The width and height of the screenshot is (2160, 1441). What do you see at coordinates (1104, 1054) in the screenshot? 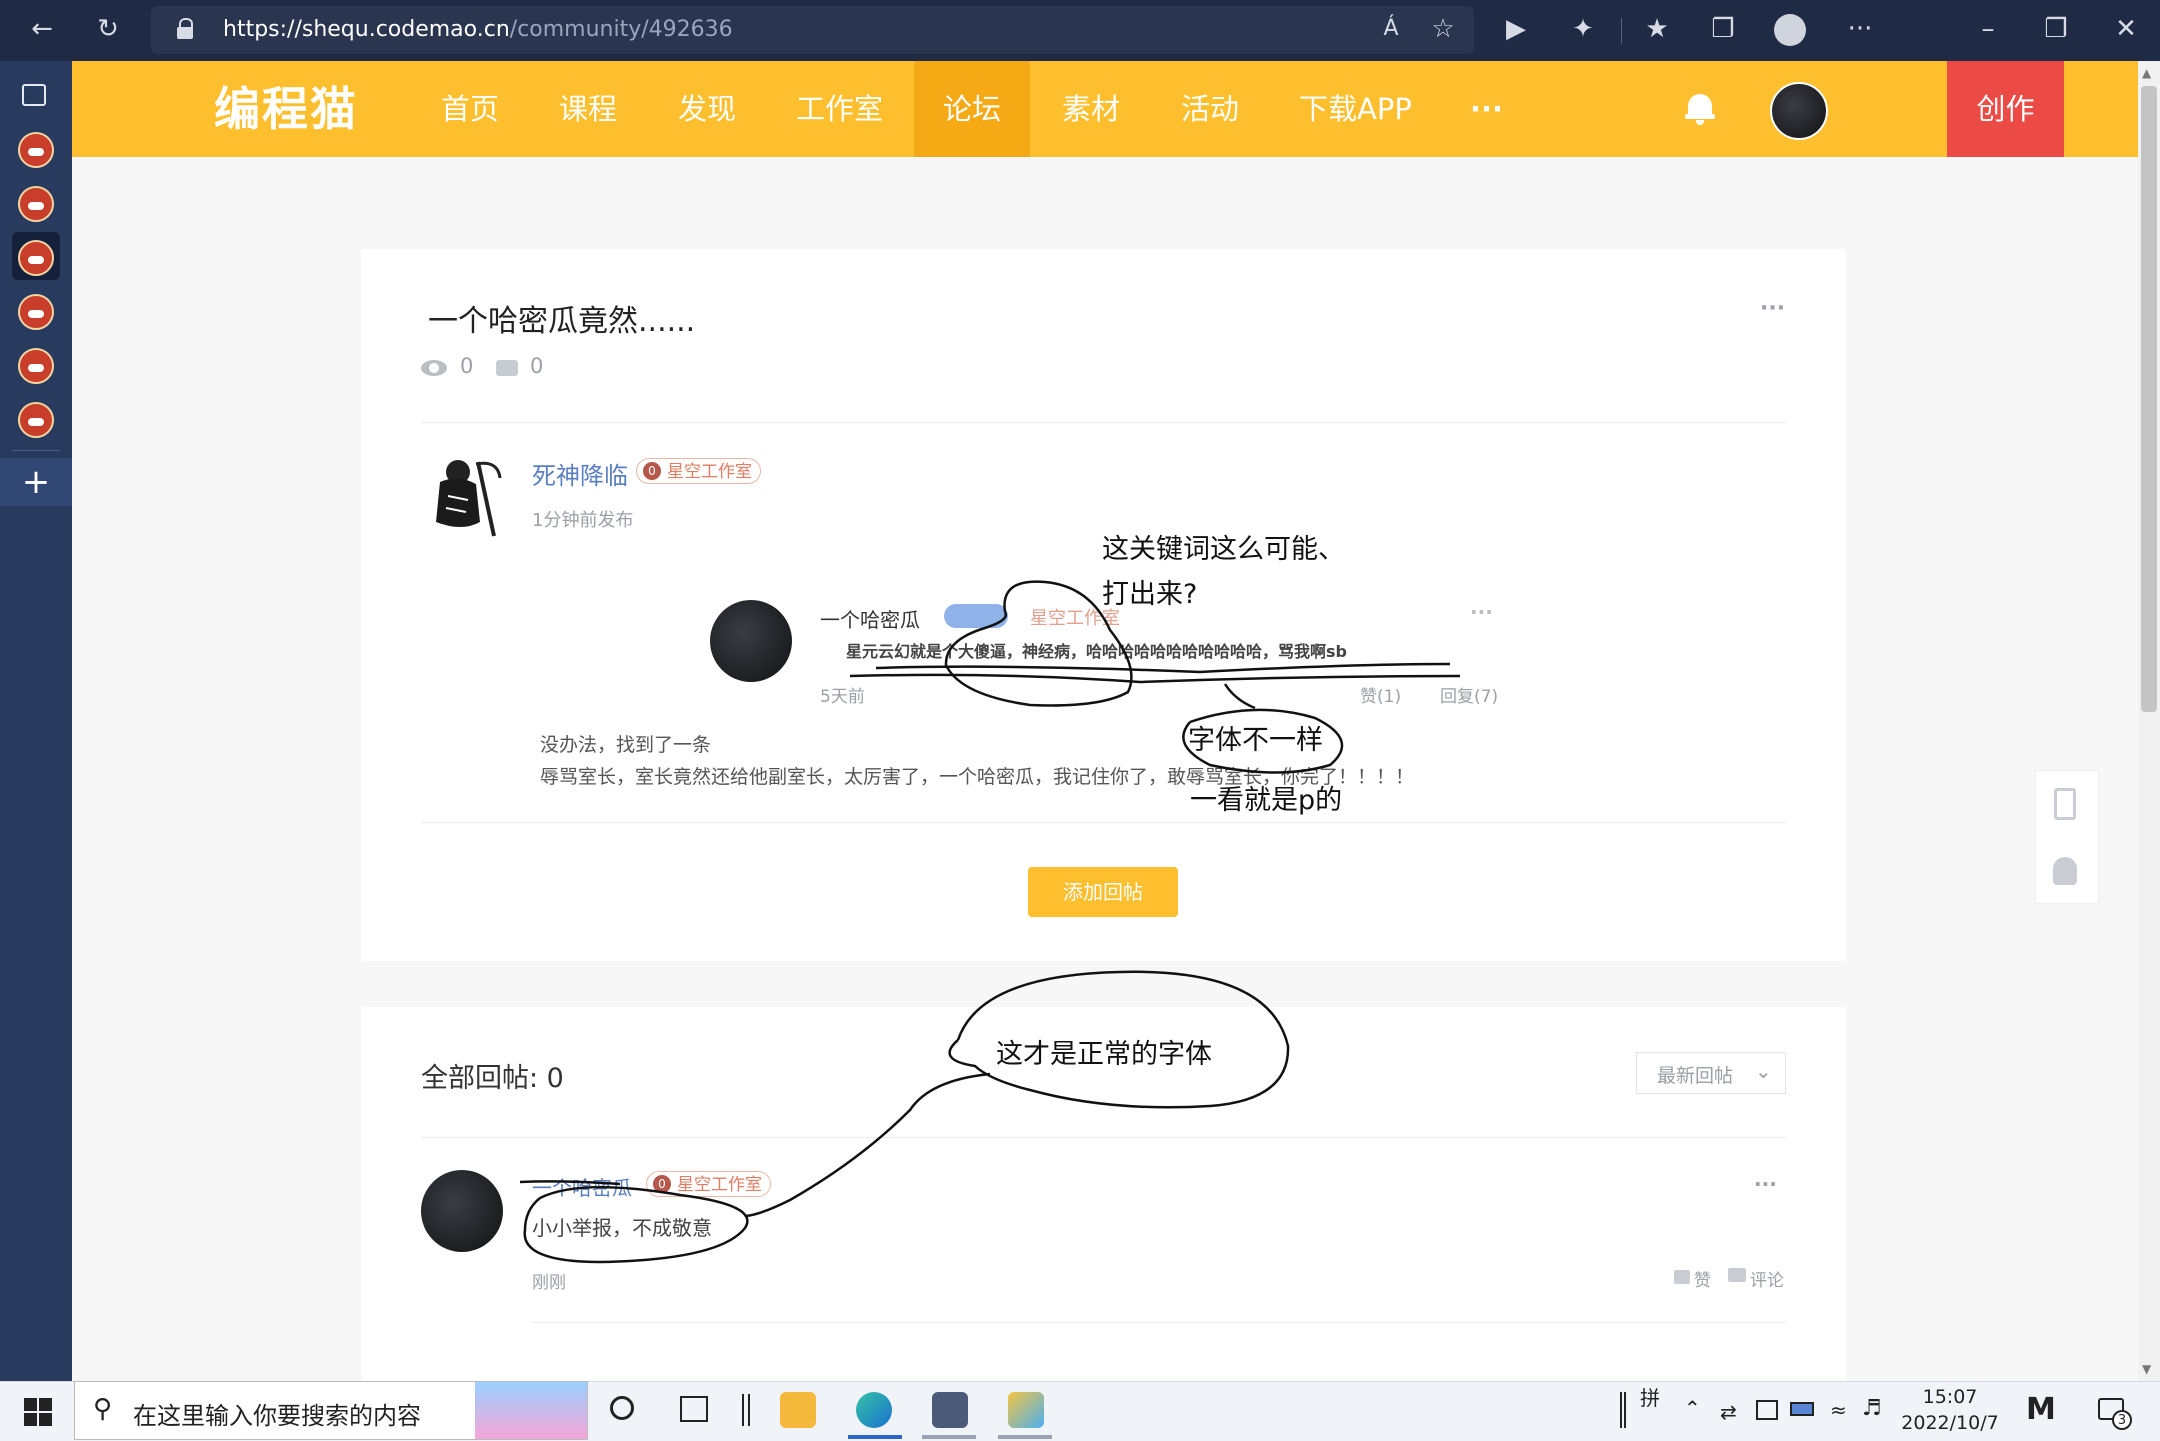
I see `annotation-4: 这才是正常的字体` at bounding box center [1104, 1054].